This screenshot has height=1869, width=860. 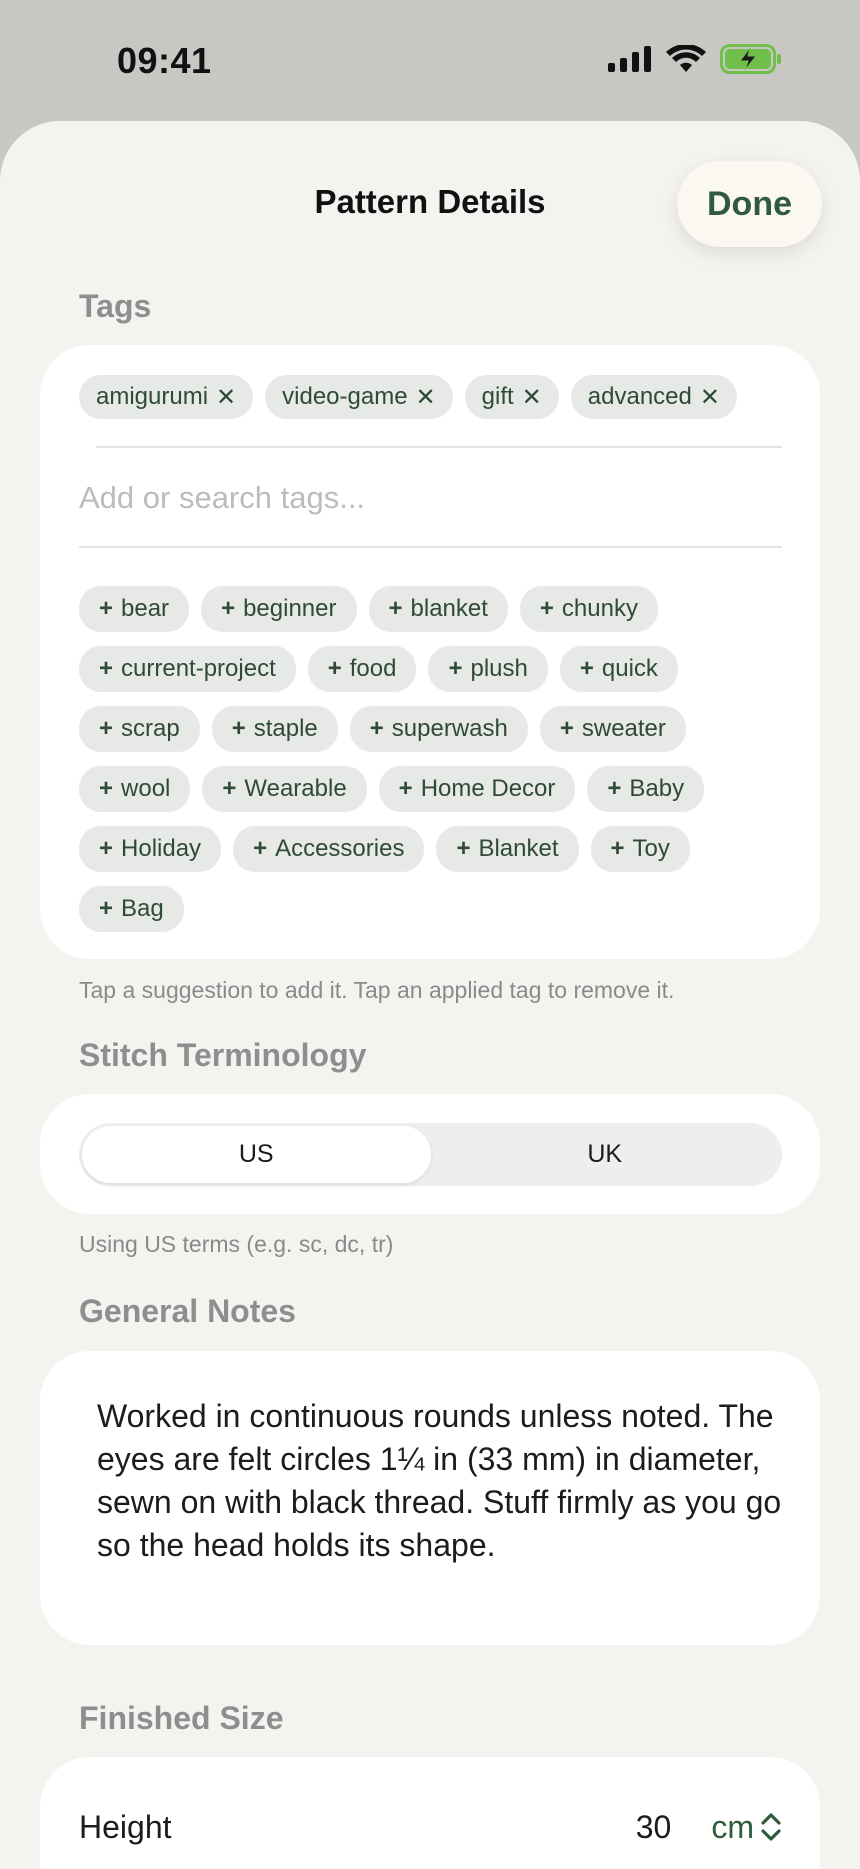 I want to click on tag-label: staple, so click(x=285, y=728).